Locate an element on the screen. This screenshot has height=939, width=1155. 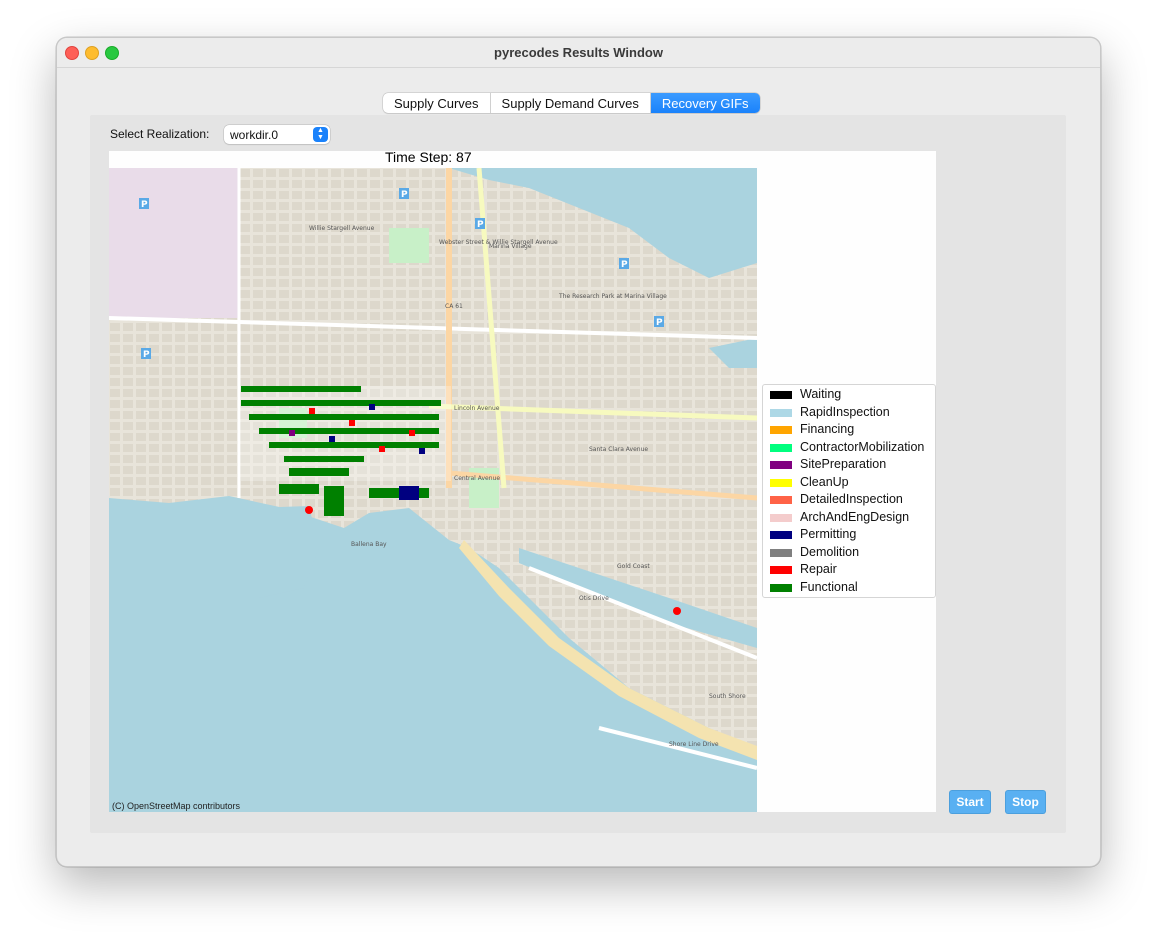
svg-text: Willie Stargell Avenue is located at coordinates (342, 228).